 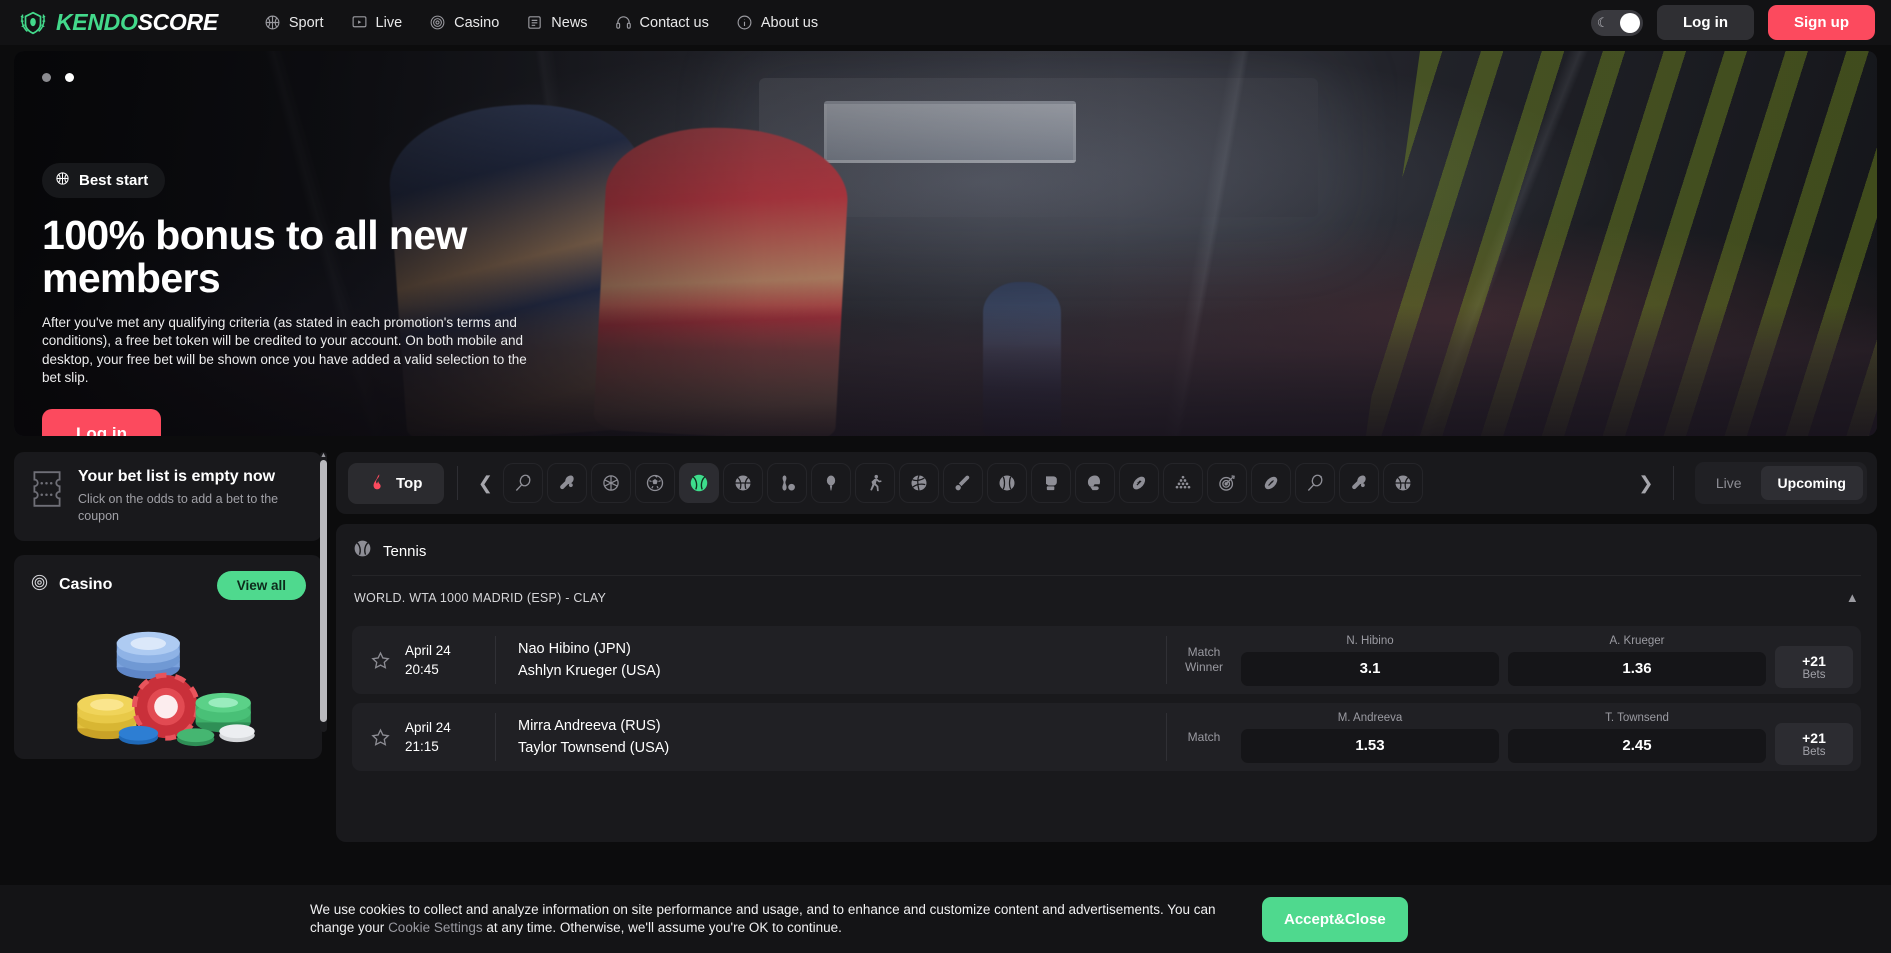 What do you see at coordinates (1637, 640) in the screenshot?
I see `odd-label: A. Krueger` at bounding box center [1637, 640].